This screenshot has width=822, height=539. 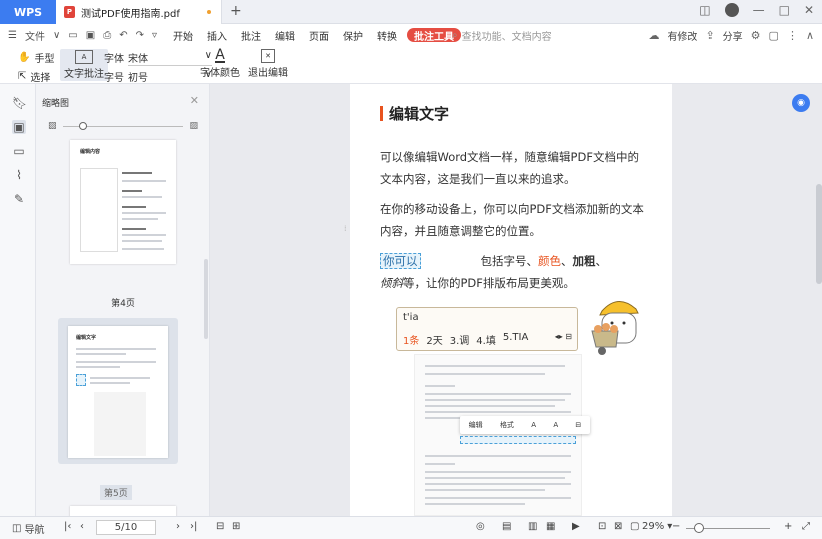 What do you see at coordinates (801, 103) in the screenshot?
I see `assistant-fab-icon: ◉` at bounding box center [801, 103].